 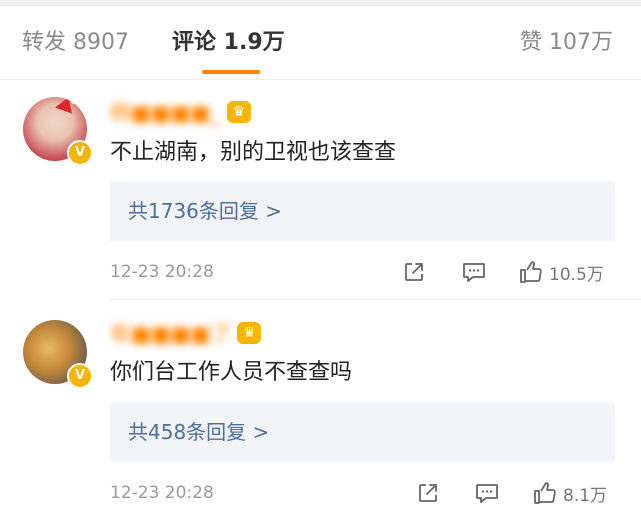 What do you see at coordinates (576, 274) in the screenshot?
I see `like-count: 10.5万` at bounding box center [576, 274].